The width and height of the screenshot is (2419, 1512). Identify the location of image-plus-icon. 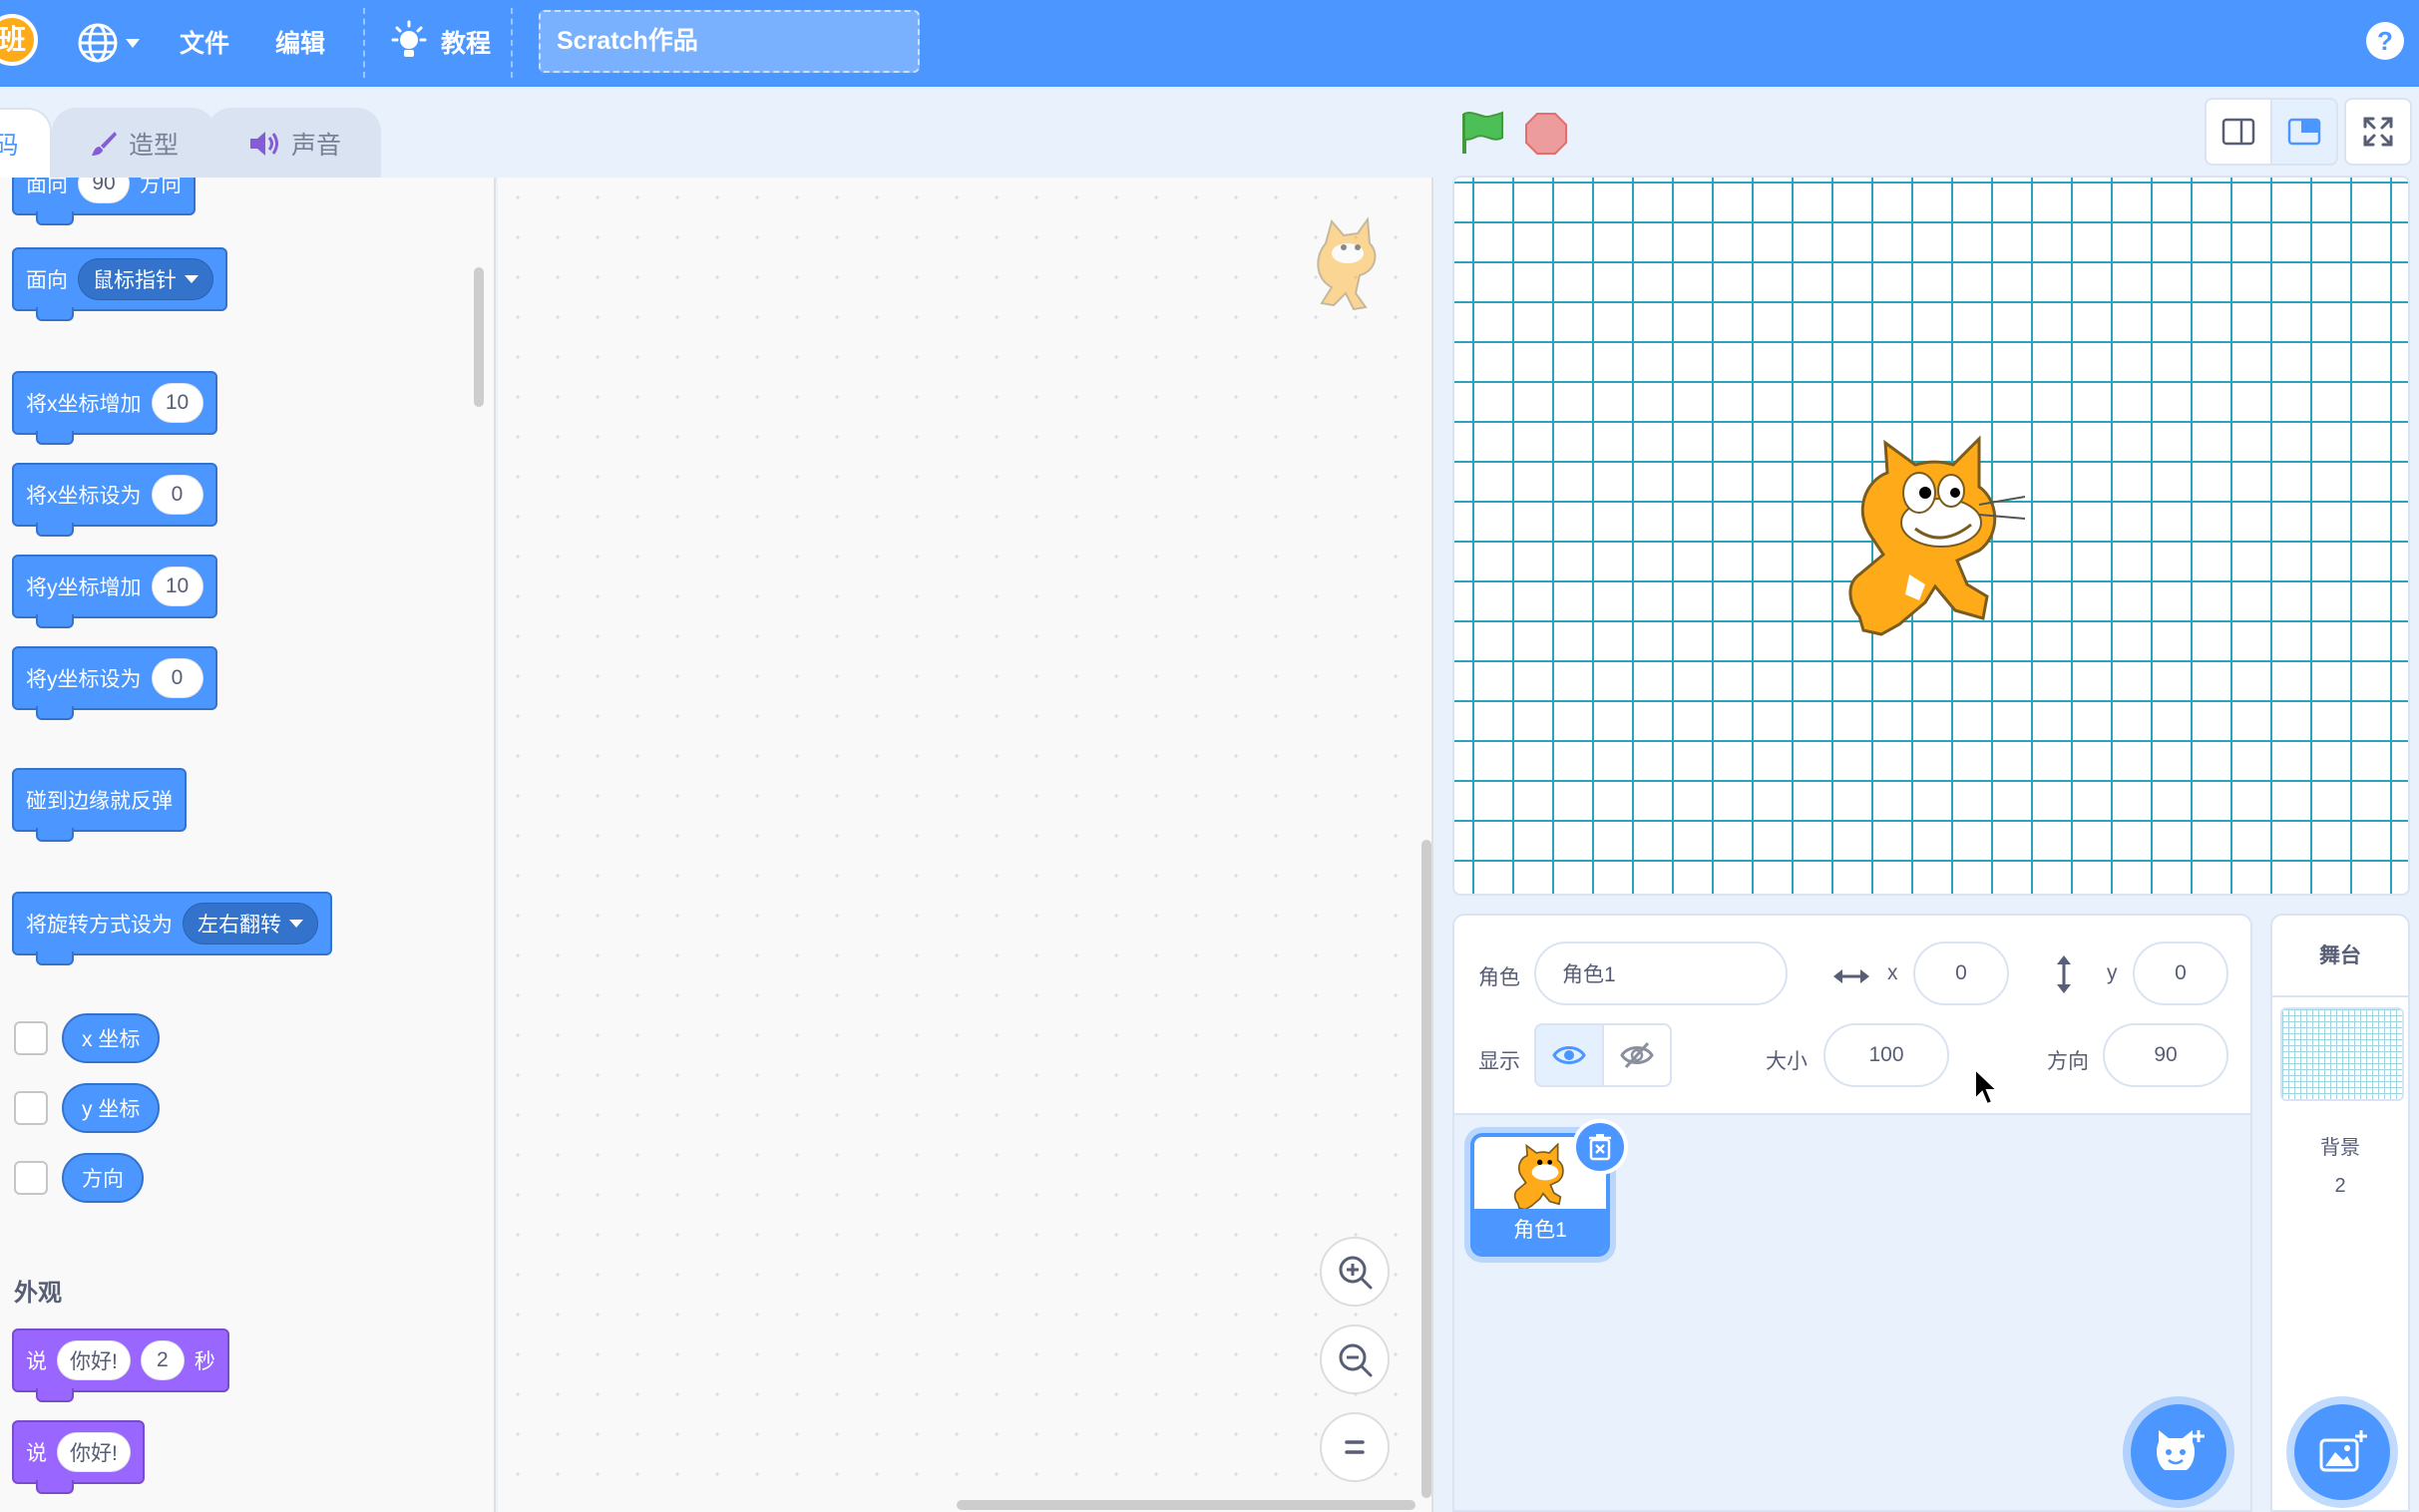
(2343, 1451).